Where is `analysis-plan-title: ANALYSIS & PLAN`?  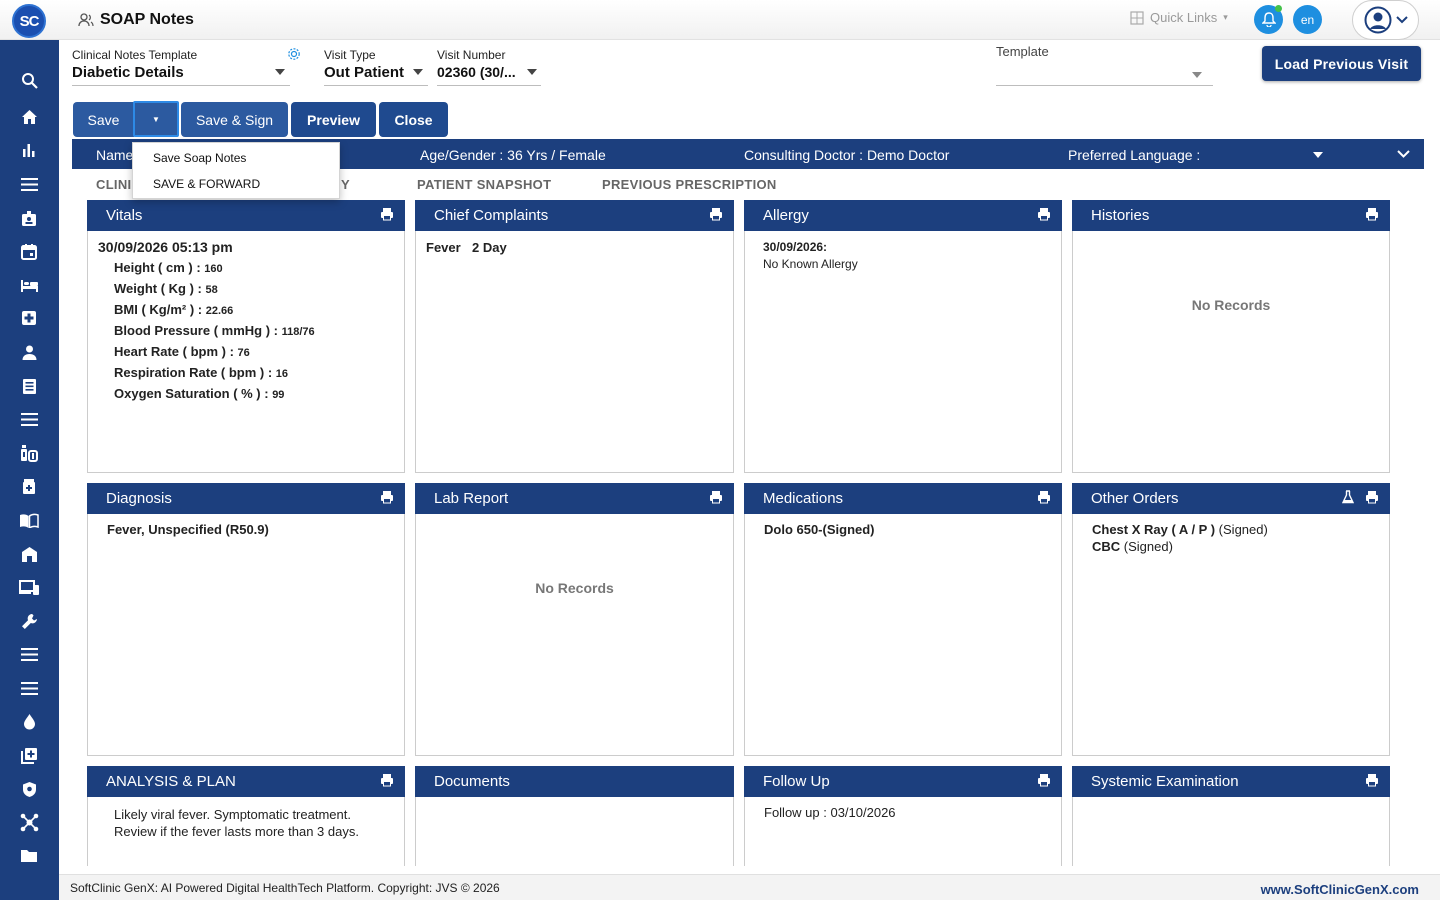 analysis-plan-title: ANALYSIS & PLAN is located at coordinates (171, 781).